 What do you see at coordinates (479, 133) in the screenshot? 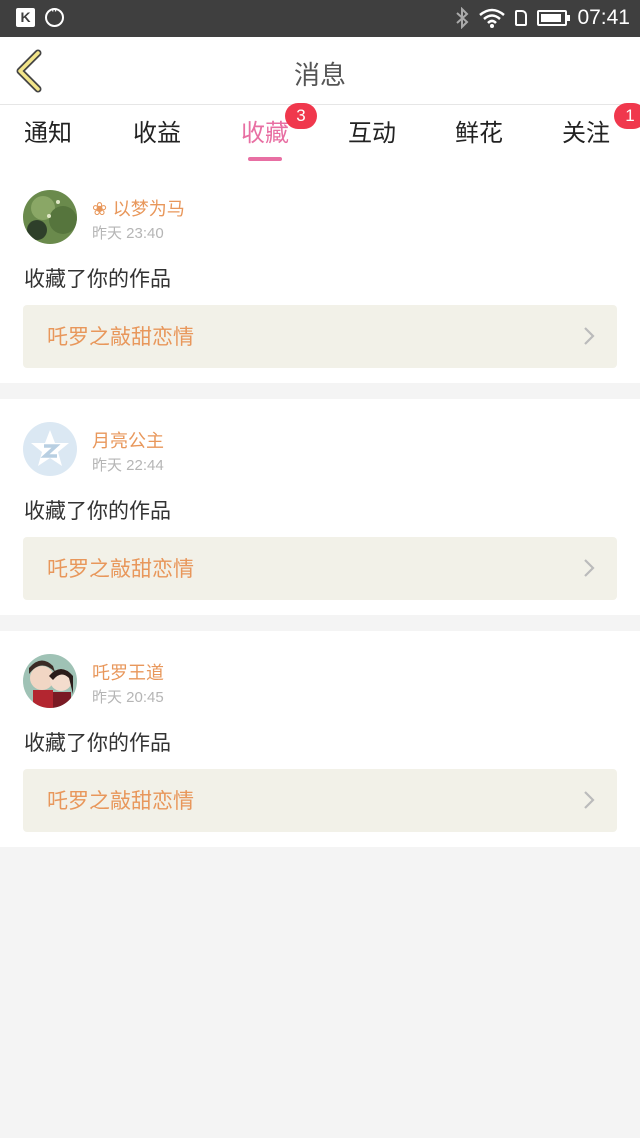
I see `tab-label: 鲜花` at bounding box center [479, 133].